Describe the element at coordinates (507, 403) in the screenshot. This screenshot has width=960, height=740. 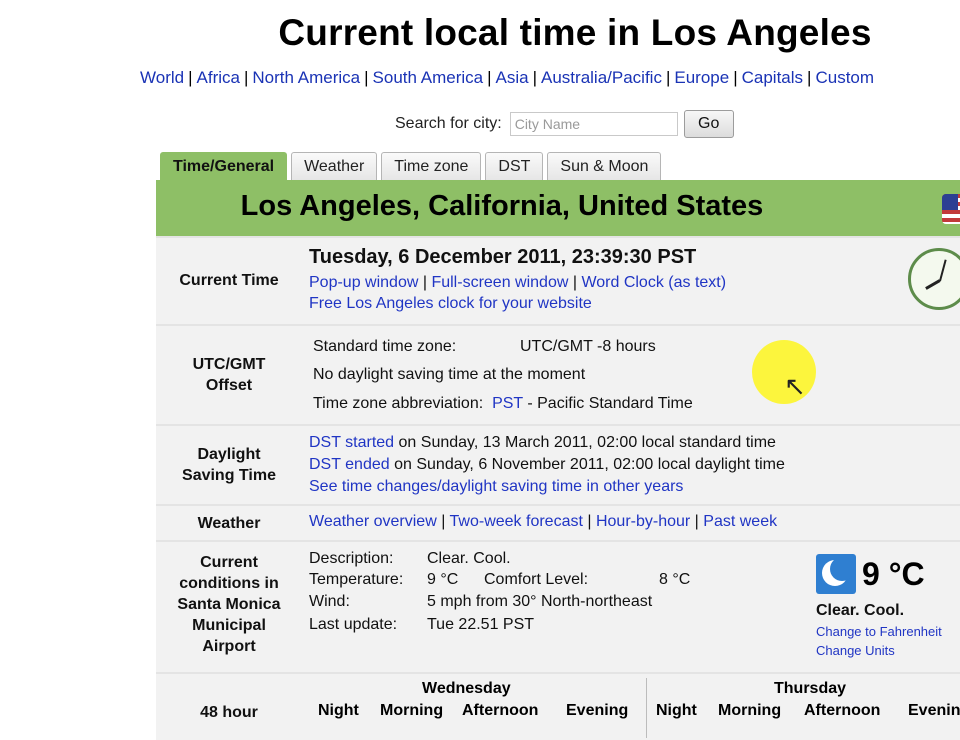
I see `pst-link: PST` at that location.